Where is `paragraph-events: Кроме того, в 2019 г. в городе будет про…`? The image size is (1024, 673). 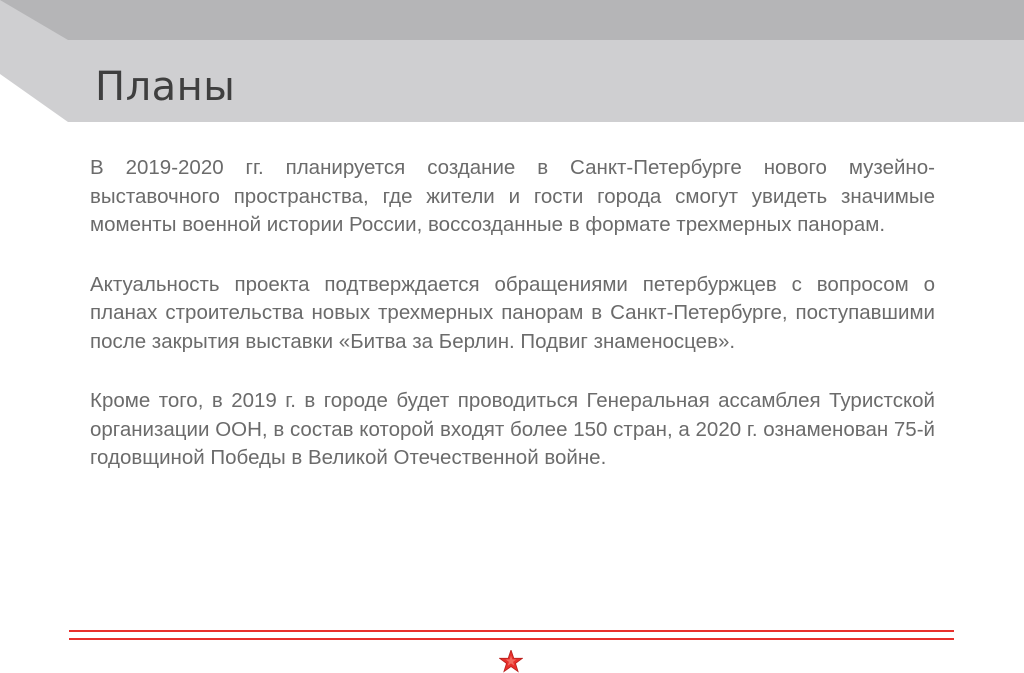 paragraph-events: Кроме того, в 2019 г. в городе будет про… is located at coordinates (512, 429).